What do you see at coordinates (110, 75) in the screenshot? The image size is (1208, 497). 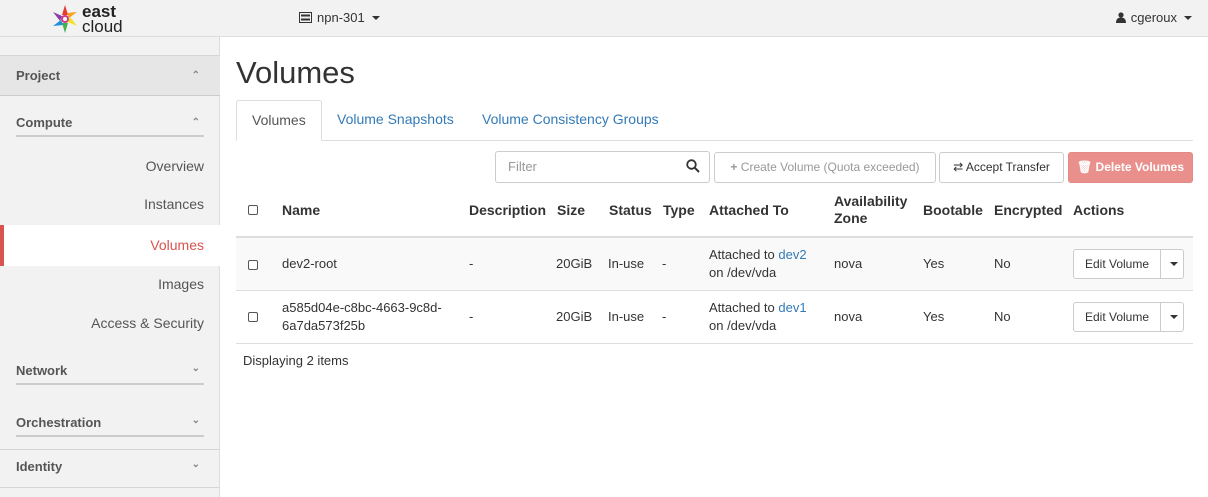 I see `sidebar-project-header: Project ⌃` at bounding box center [110, 75].